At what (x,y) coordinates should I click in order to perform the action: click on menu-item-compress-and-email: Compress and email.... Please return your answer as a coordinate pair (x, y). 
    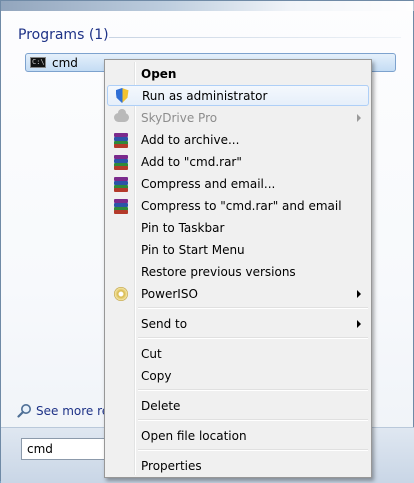
    Looking at the image, I should click on (238, 183).